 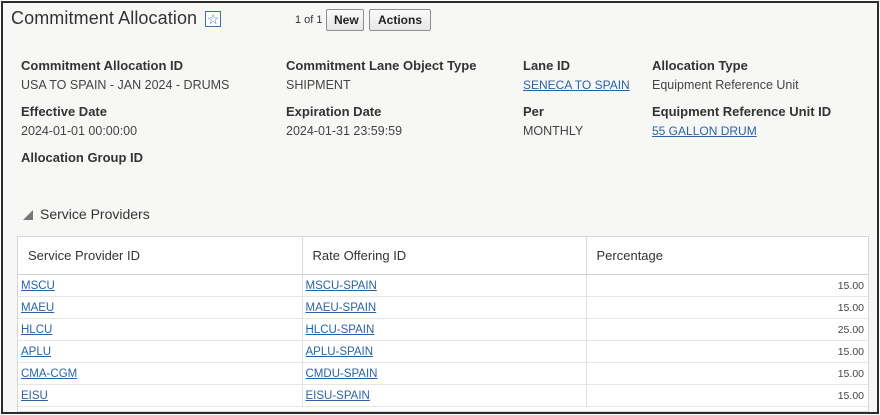 What do you see at coordinates (345, 20) in the screenshot?
I see `new-button: New` at bounding box center [345, 20].